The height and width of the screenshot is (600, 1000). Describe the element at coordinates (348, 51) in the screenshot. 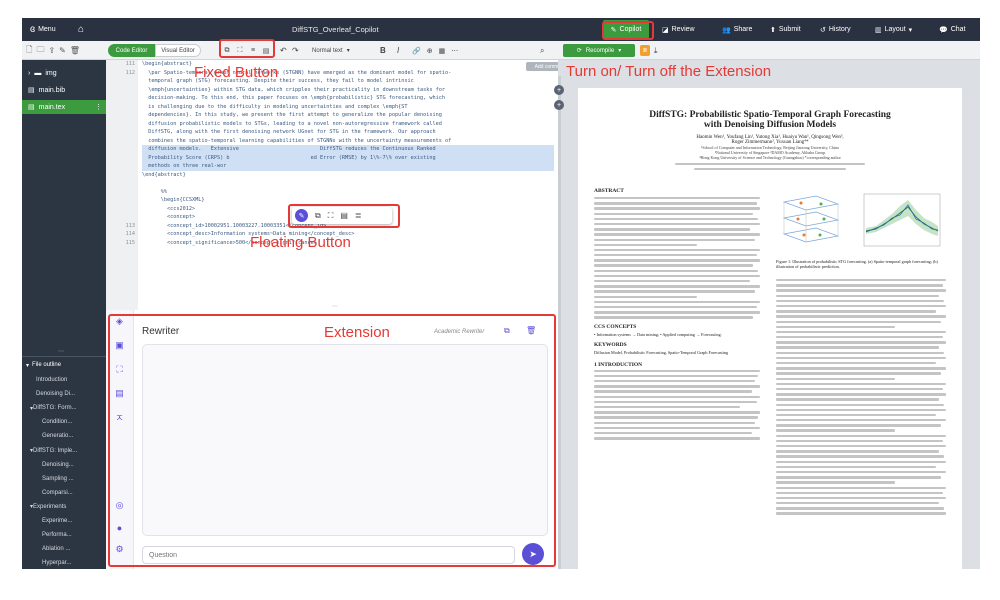

I see `chevron-down-icon: ▾` at that location.